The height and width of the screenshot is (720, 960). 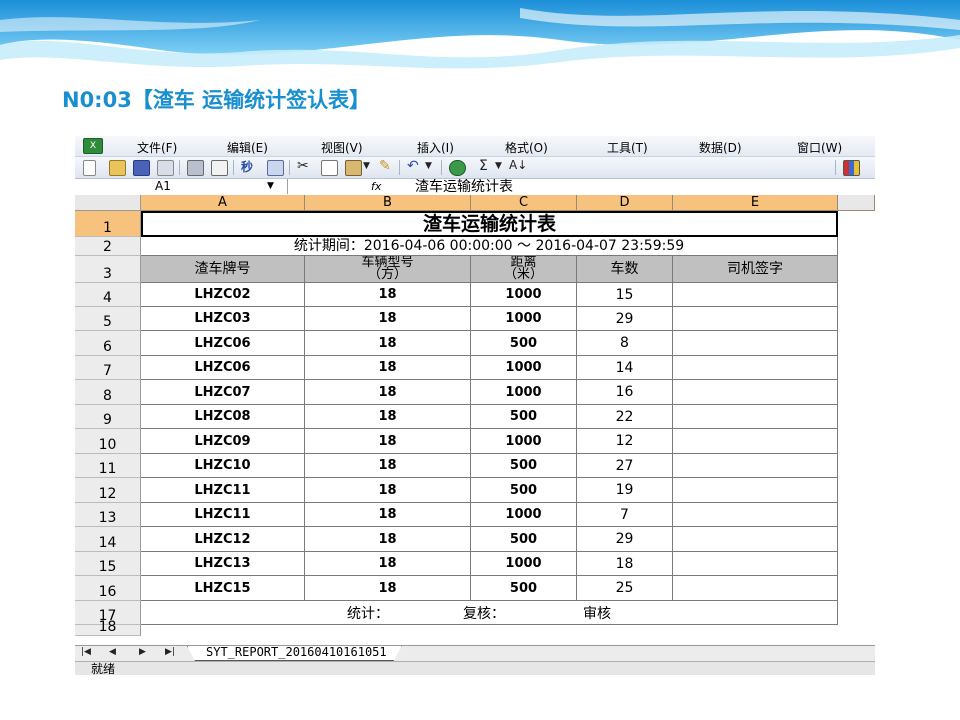 I want to click on header-model: 车辆型号 （方）, so click(x=388, y=269).